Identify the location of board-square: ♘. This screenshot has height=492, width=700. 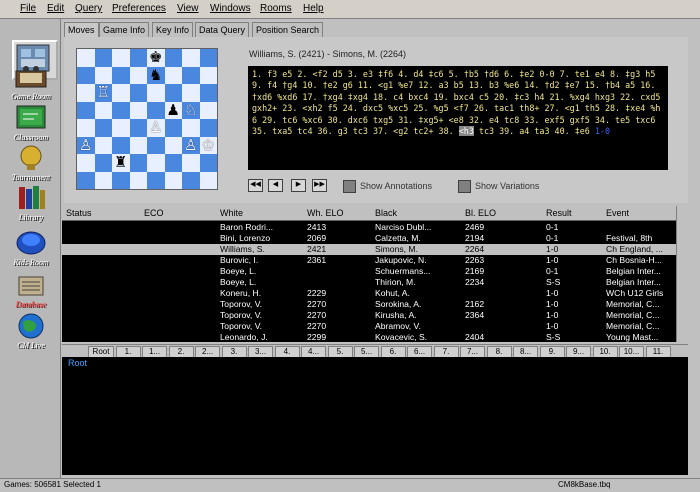
(191, 110).